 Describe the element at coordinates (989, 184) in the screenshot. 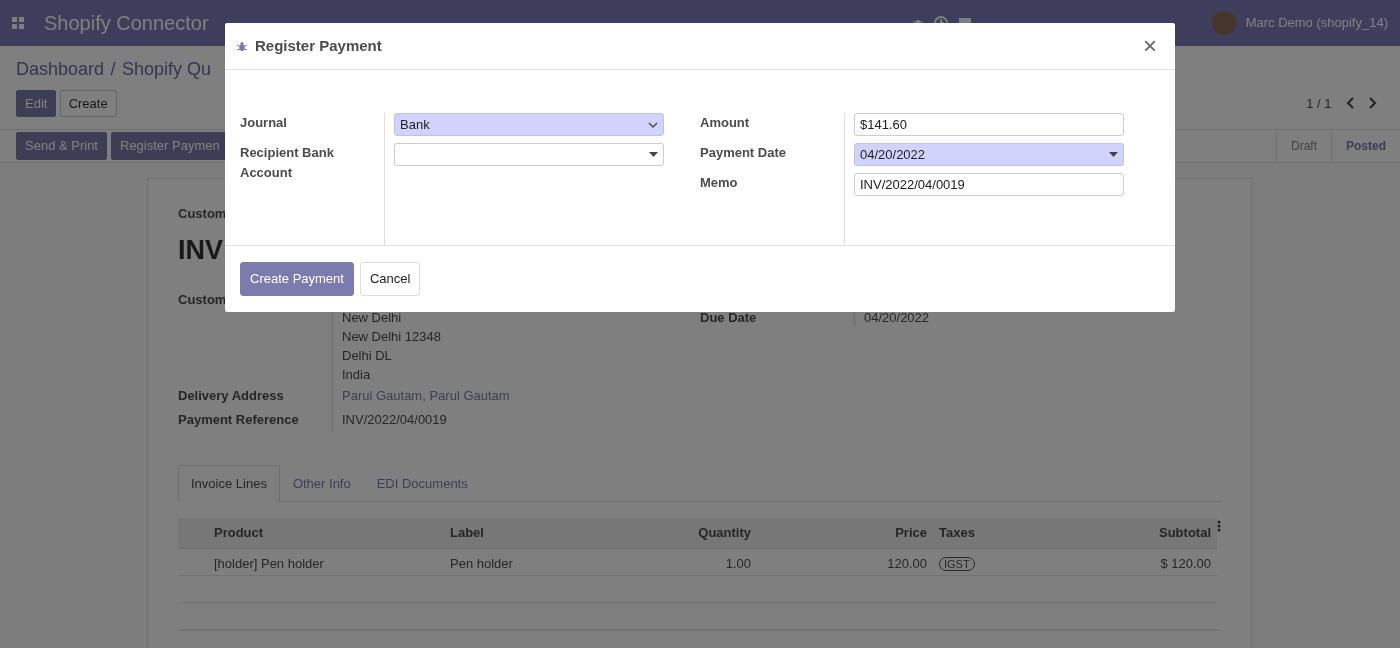

I see `input-field: INV/2022/04/0019` at that location.